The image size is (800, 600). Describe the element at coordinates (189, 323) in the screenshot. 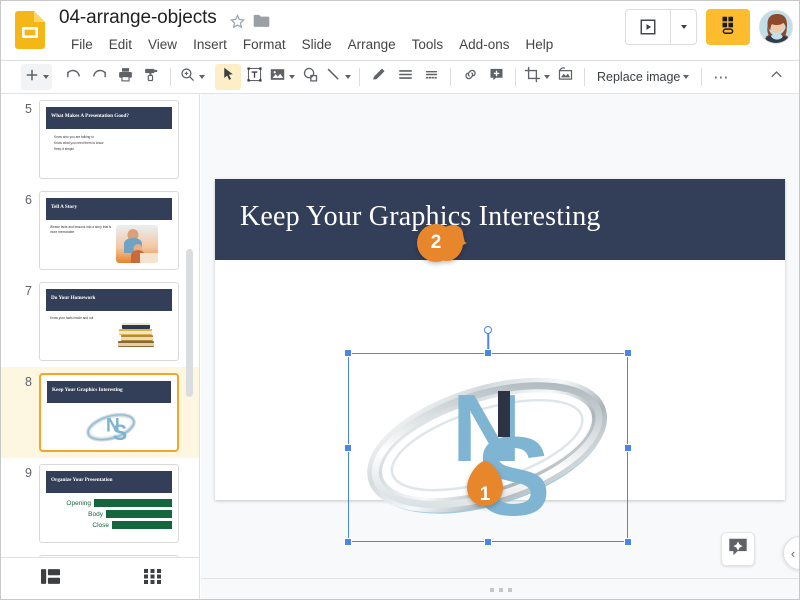

I see `sidebar-scrollbar-thumb` at that location.